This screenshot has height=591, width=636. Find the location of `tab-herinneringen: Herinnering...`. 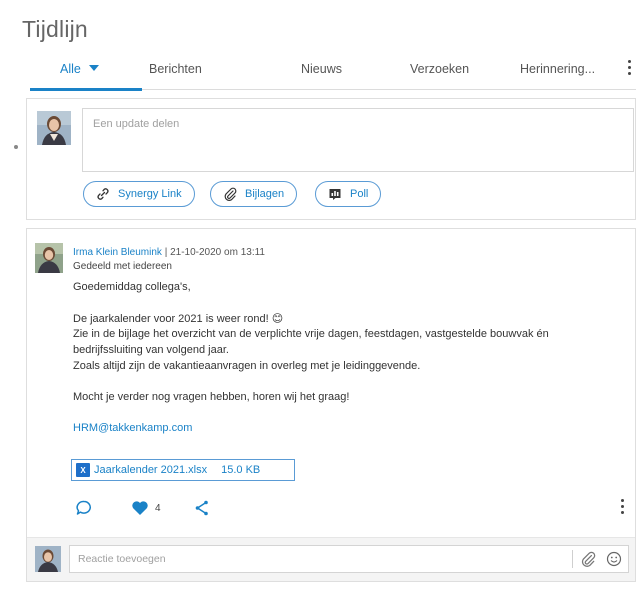

tab-herinneringen: Herinnering... is located at coordinates (557, 69).